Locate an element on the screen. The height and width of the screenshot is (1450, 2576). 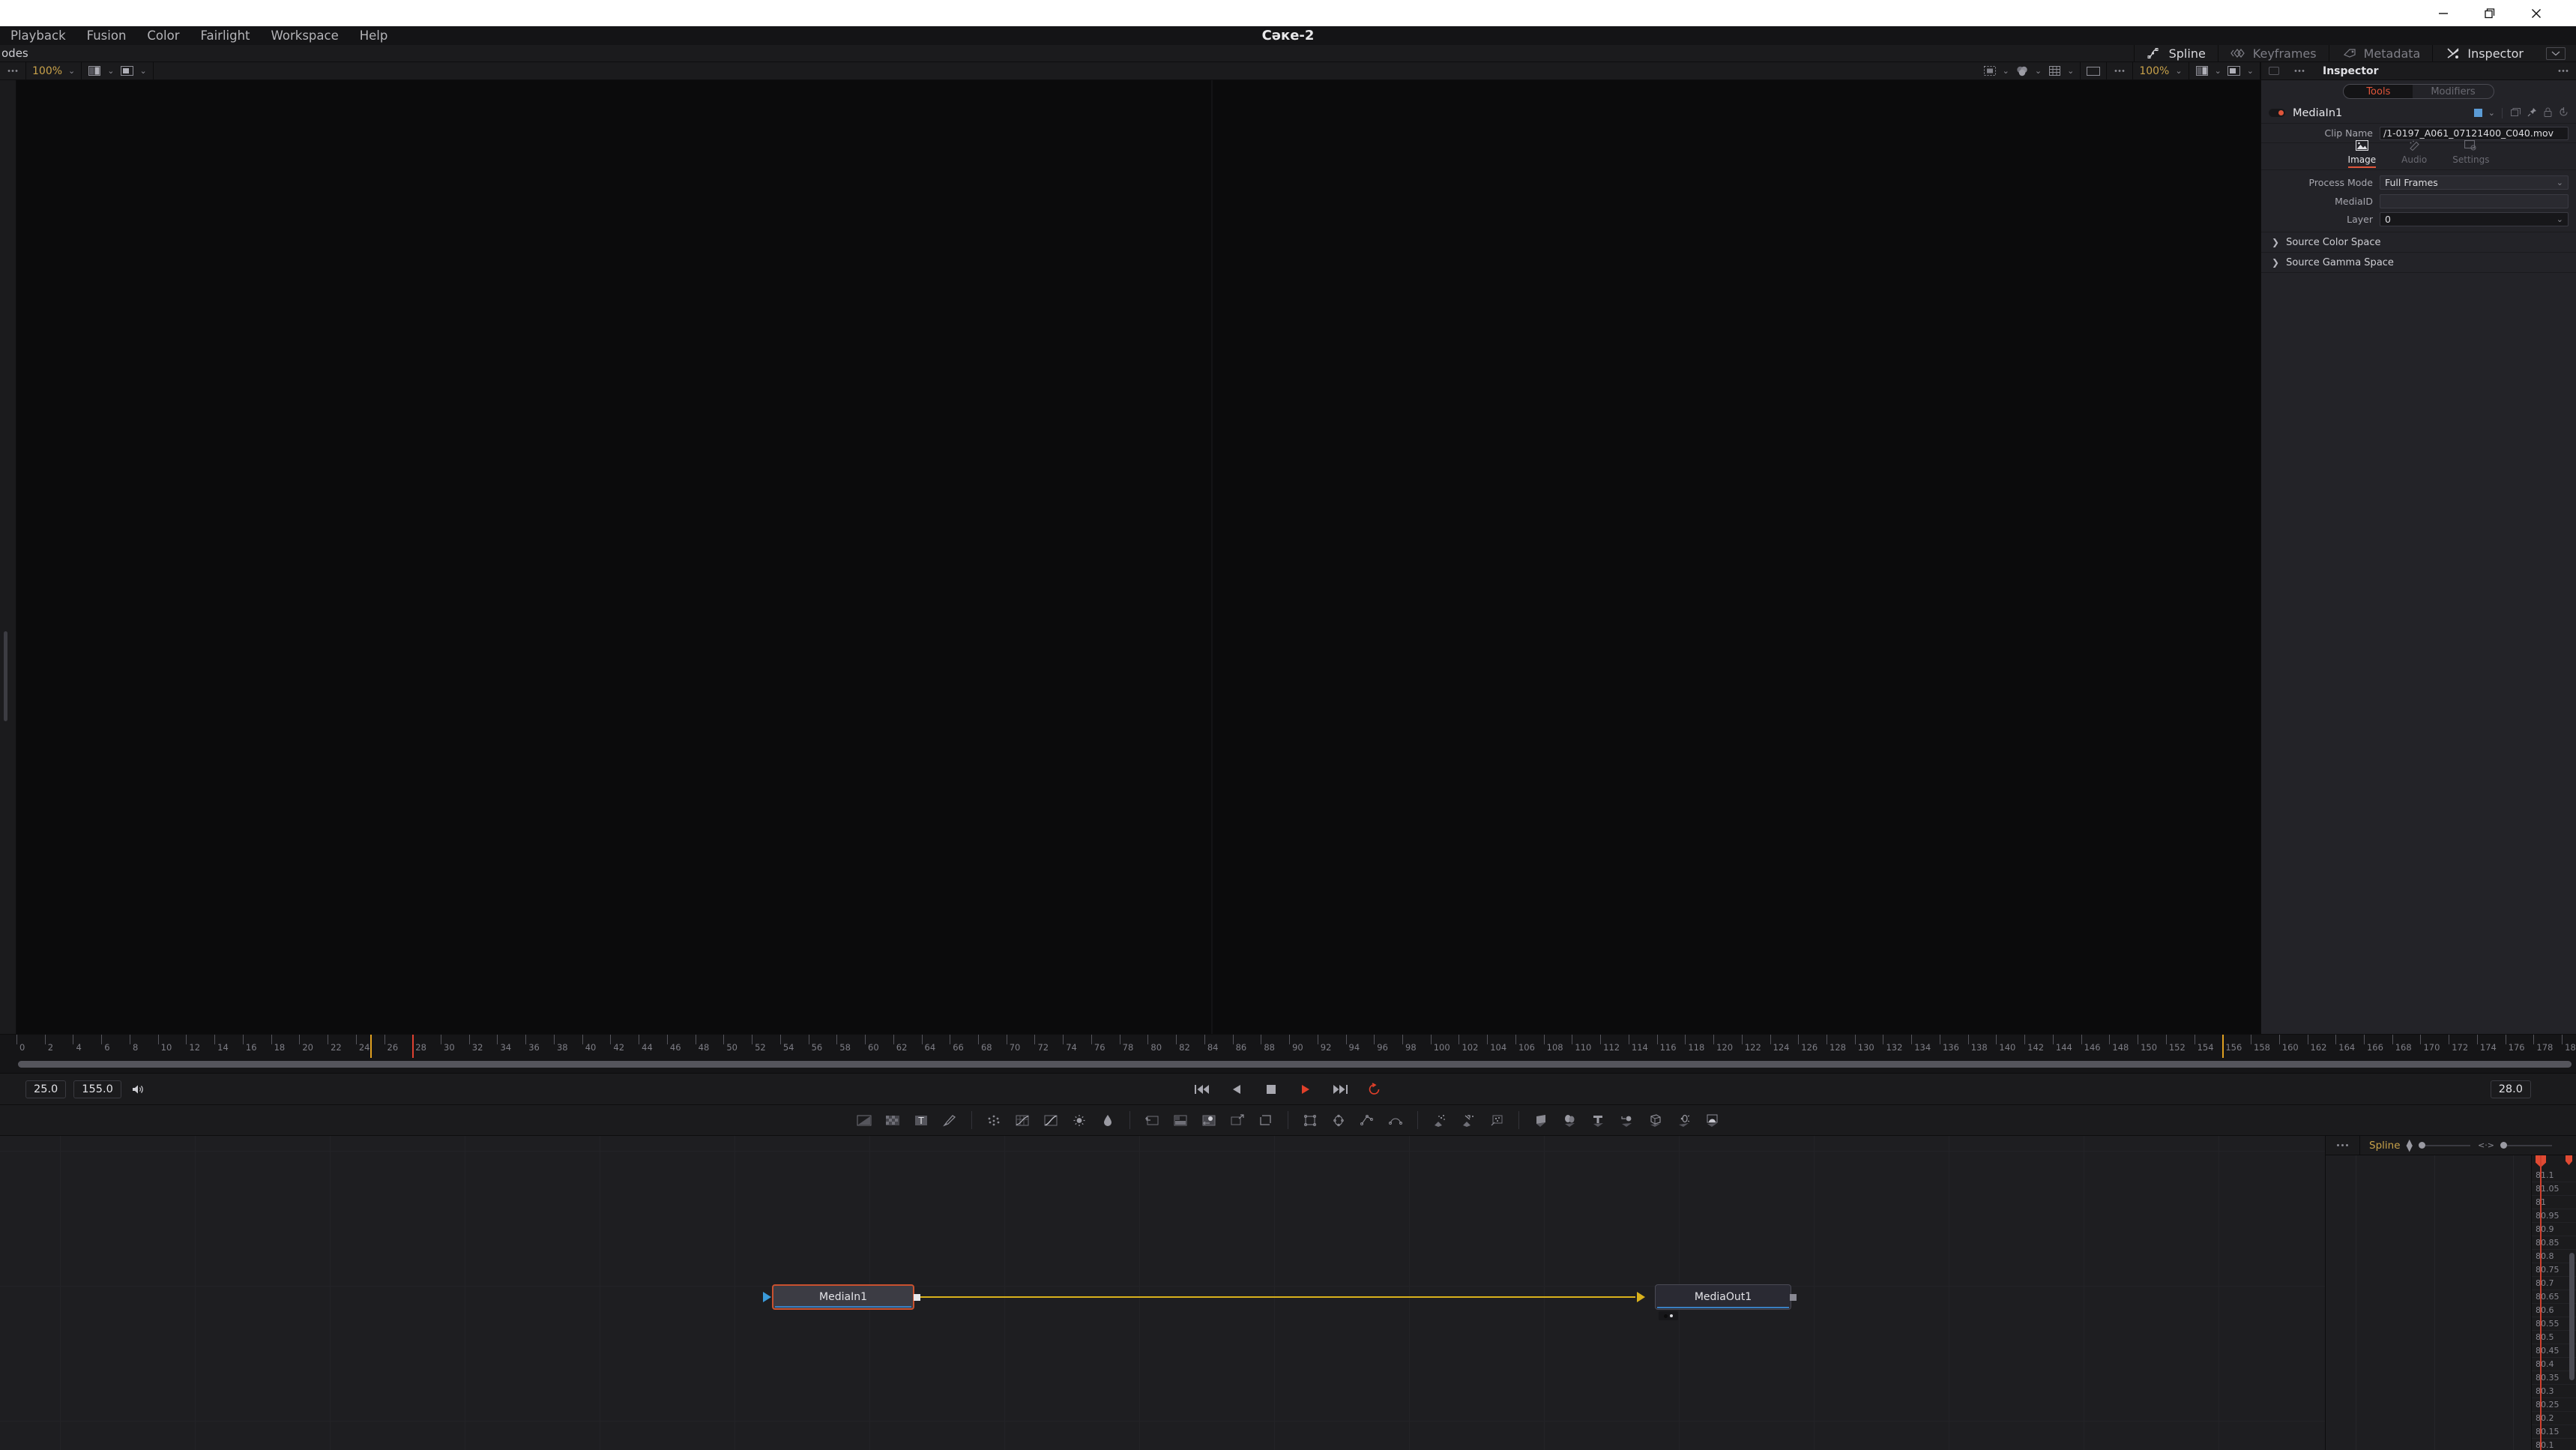
inspector-more-options-icon-right is located at coordinates (2564, 71).